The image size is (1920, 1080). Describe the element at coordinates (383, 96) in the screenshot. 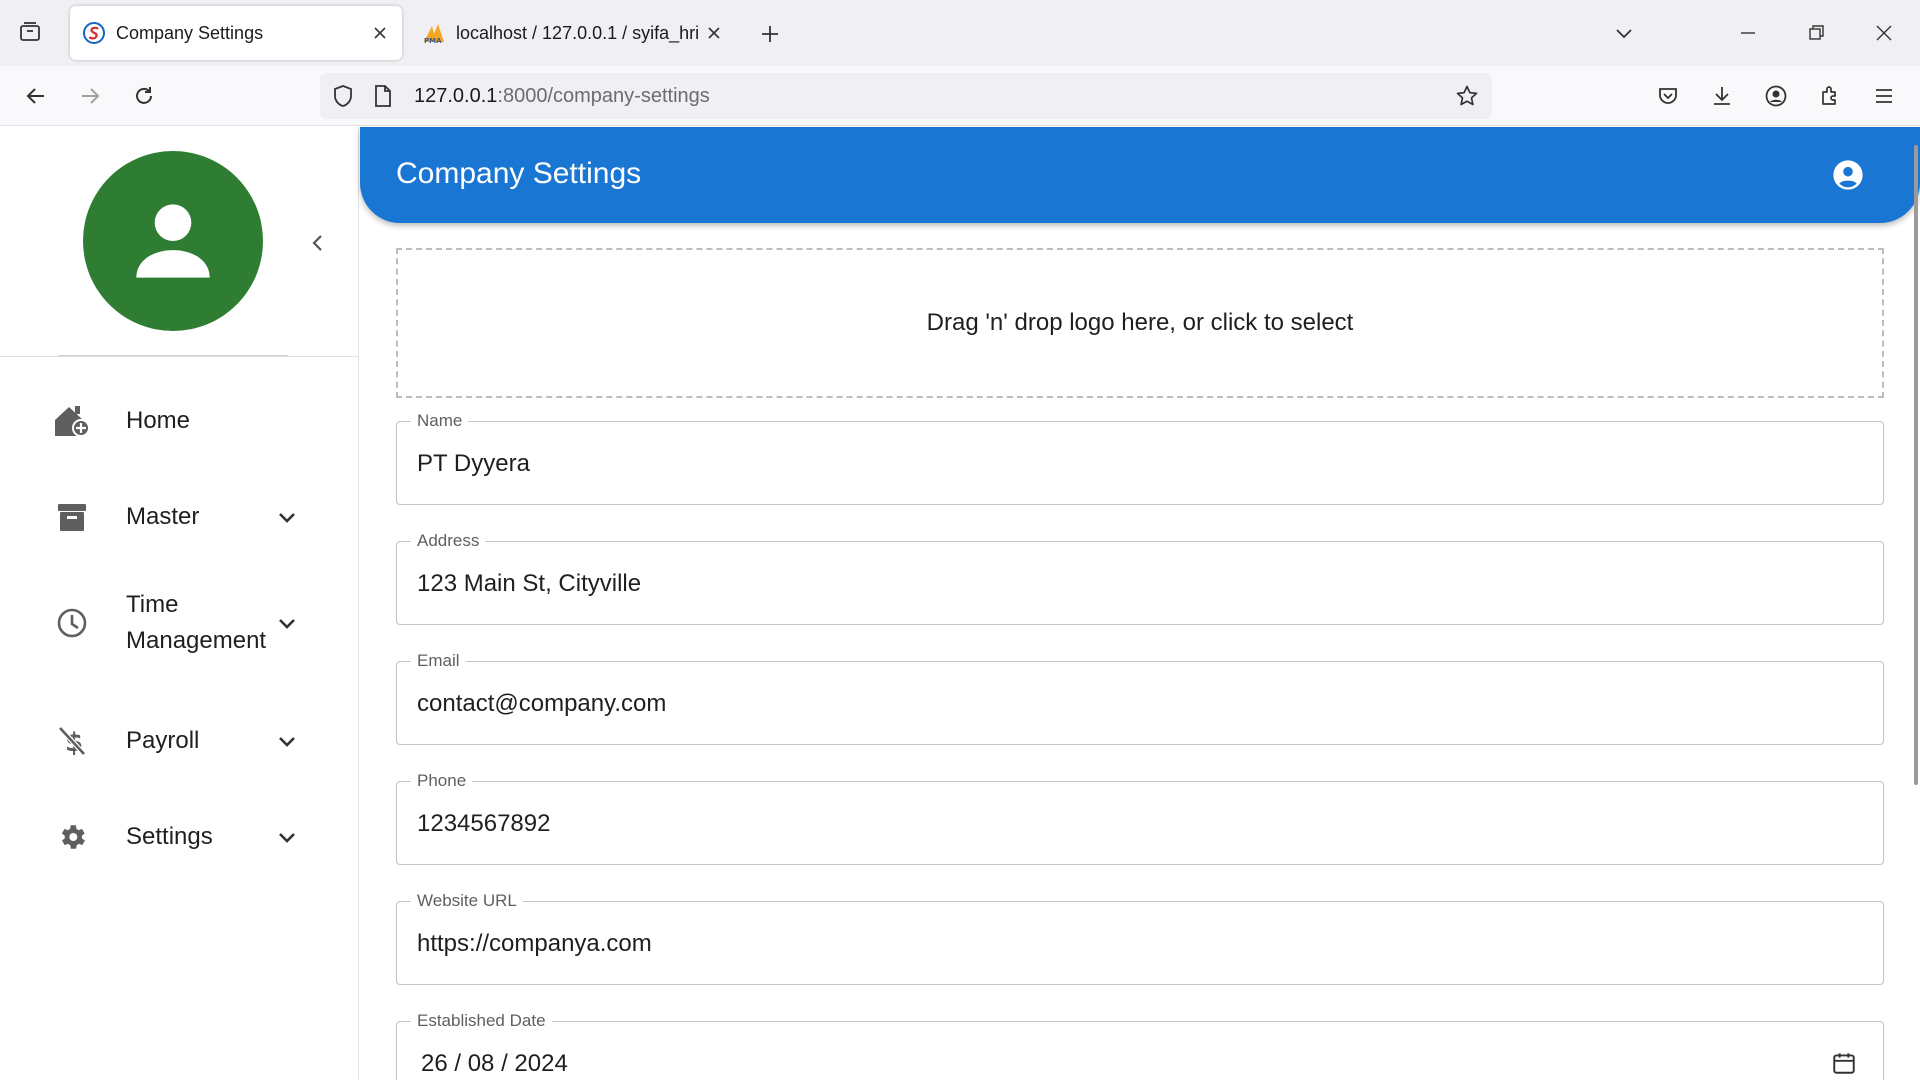

I see `page-info-icon` at that location.